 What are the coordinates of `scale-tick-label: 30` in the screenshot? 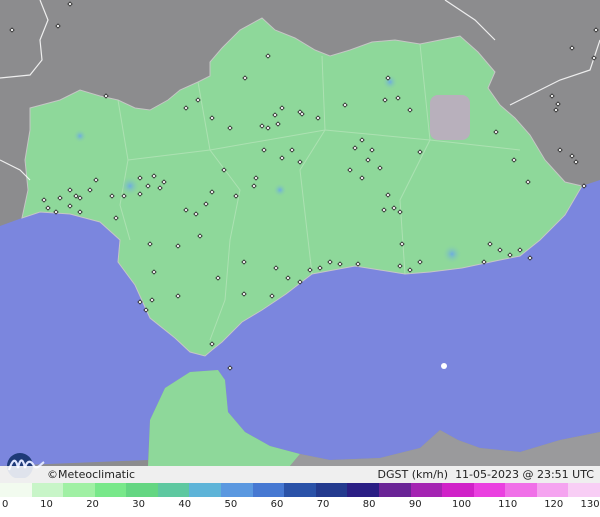 It's located at (139, 504).